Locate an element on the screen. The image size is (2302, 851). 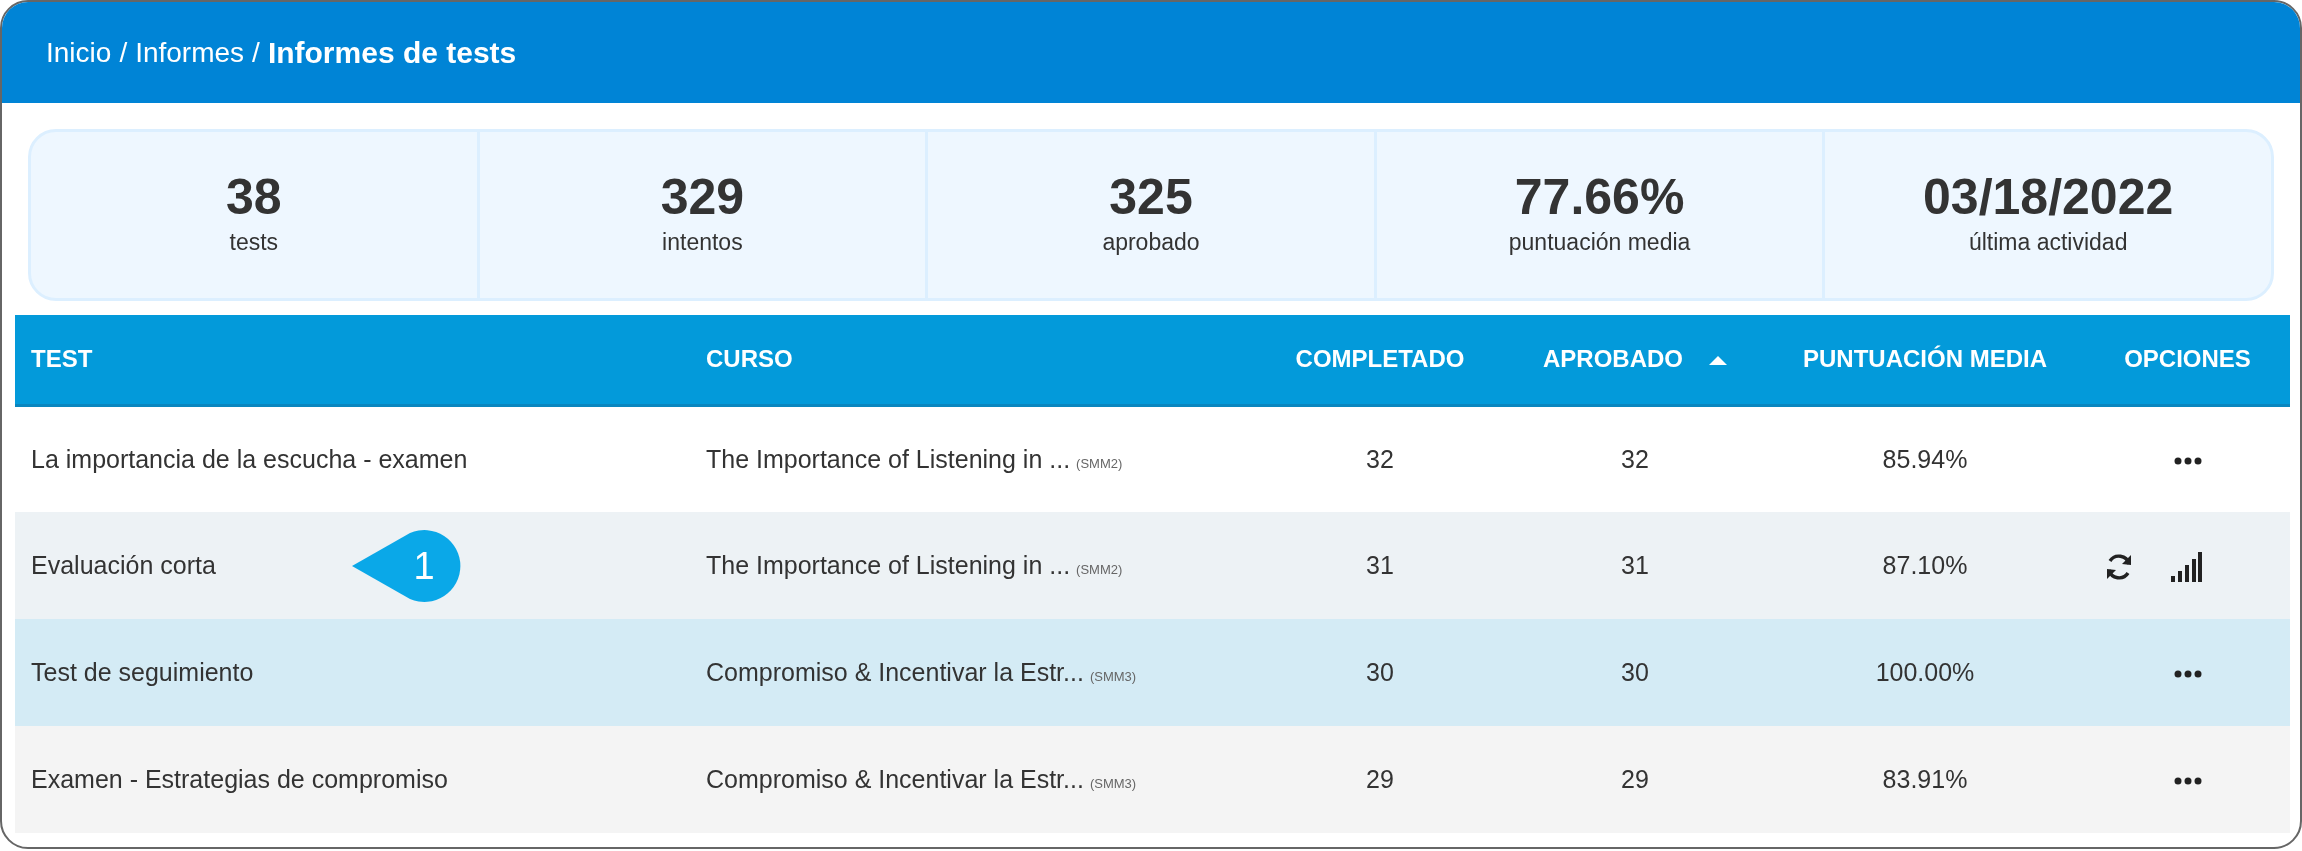
column-header: CURSO is located at coordinates (972, 360).